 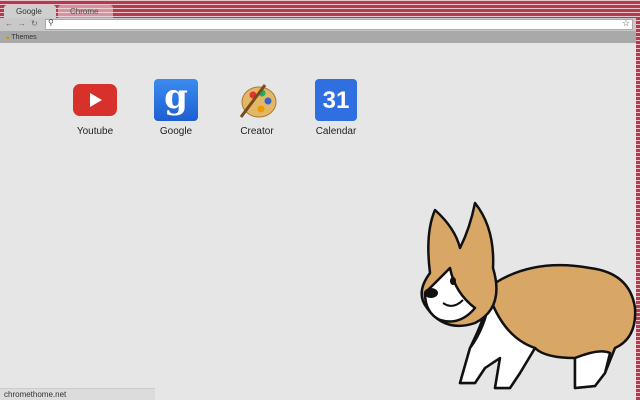 I want to click on bookmarks-bar: ▴ Themes, so click(x=318, y=37).